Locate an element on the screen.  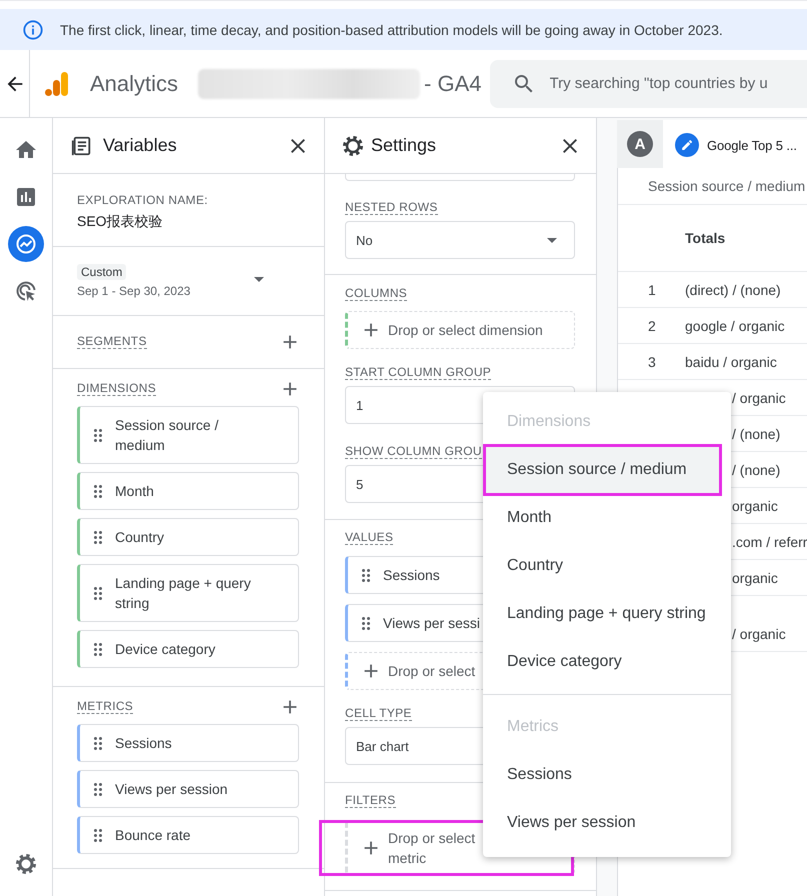
section-label: NESTED ROWS is located at coordinates (391, 208).